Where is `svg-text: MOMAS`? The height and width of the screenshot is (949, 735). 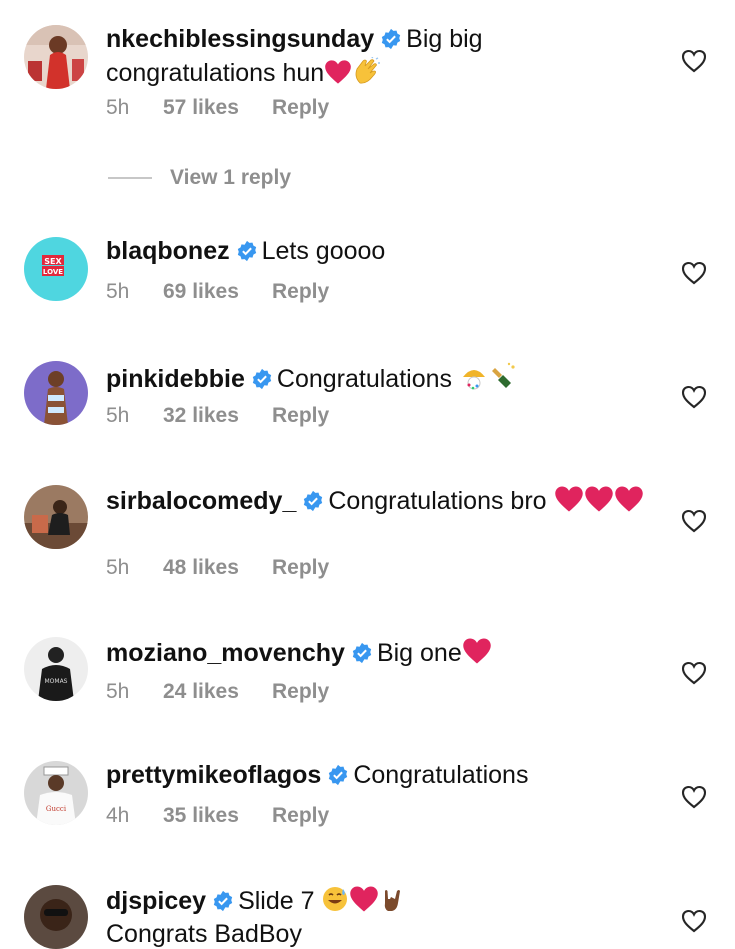 svg-text: MOMAS is located at coordinates (56, 681).